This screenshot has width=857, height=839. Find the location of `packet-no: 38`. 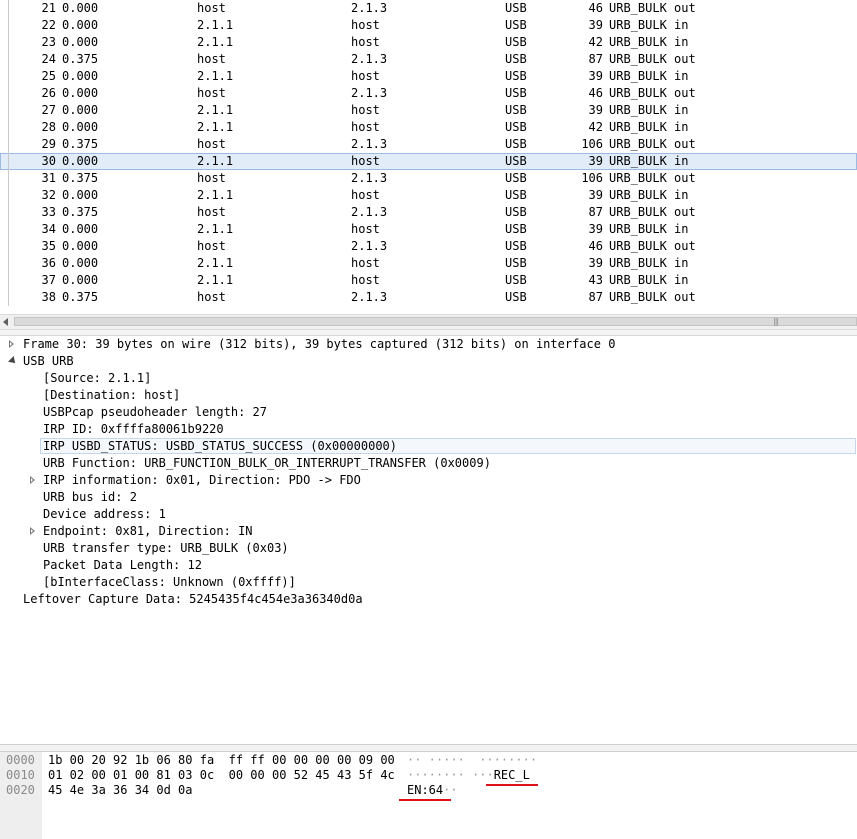

packet-no: 38 is located at coordinates (48, 297).